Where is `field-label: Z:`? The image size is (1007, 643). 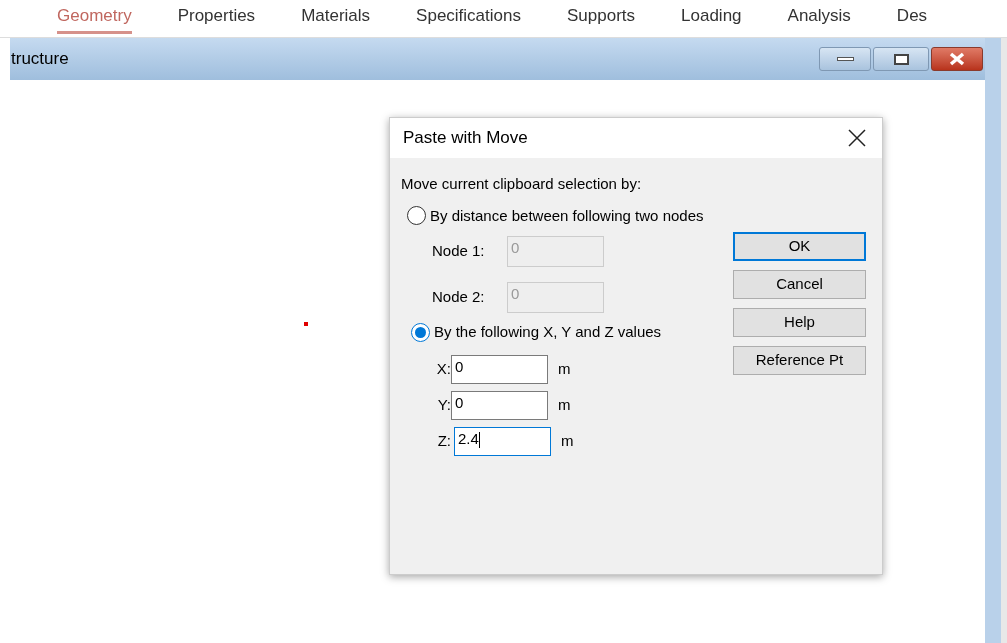 field-label: Z: is located at coordinates (443, 440).